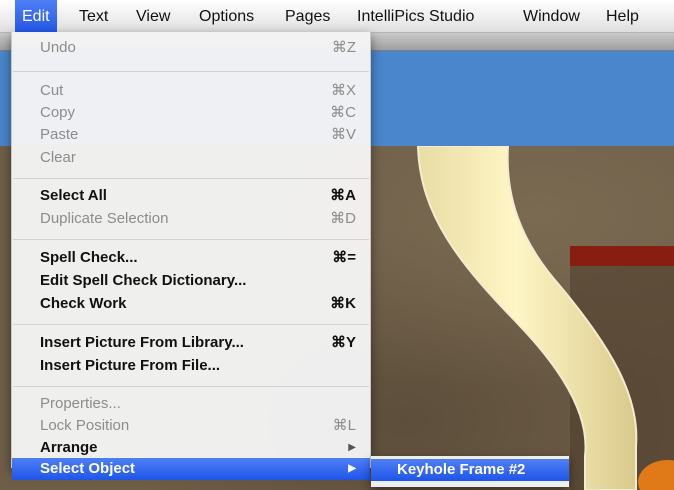  I want to click on duplicate-label: Duplicate Selection, so click(104, 218).